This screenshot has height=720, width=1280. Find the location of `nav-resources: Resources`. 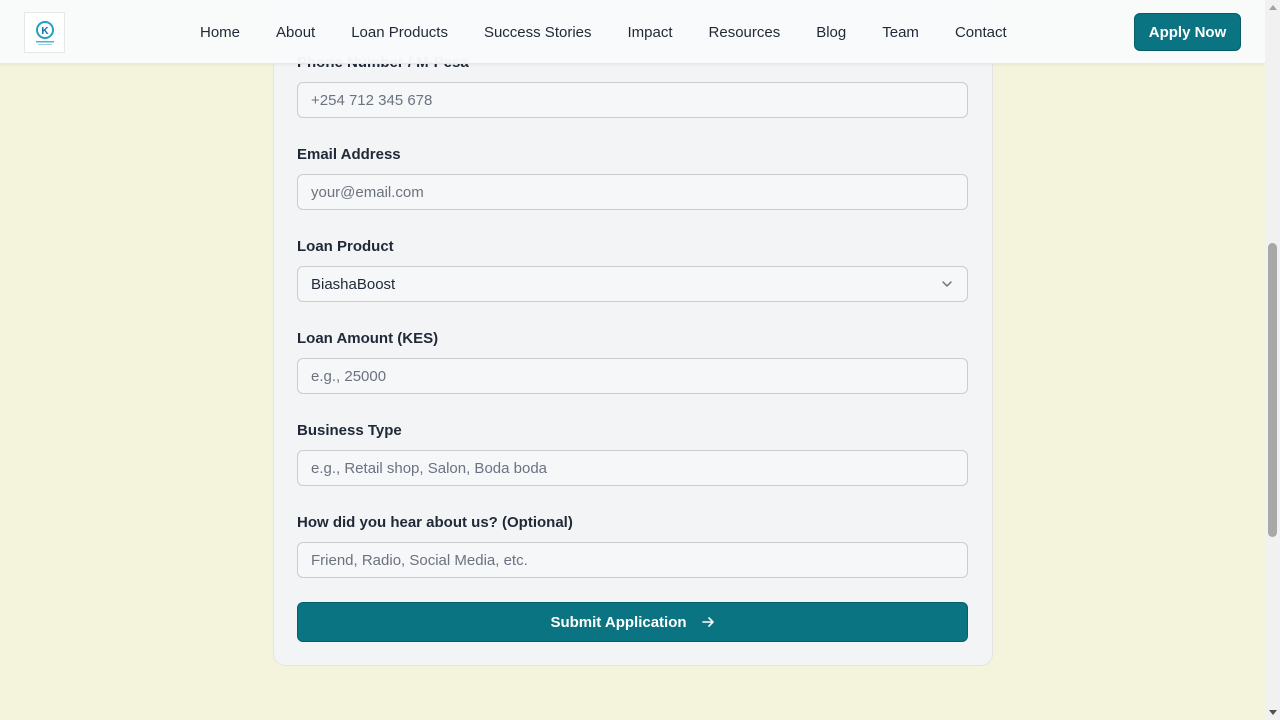

nav-resources: Resources is located at coordinates (745, 32).